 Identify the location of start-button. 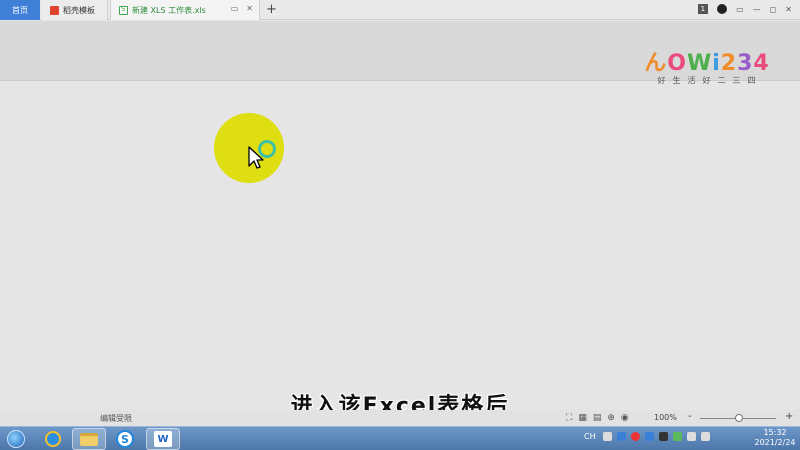
(16, 439).